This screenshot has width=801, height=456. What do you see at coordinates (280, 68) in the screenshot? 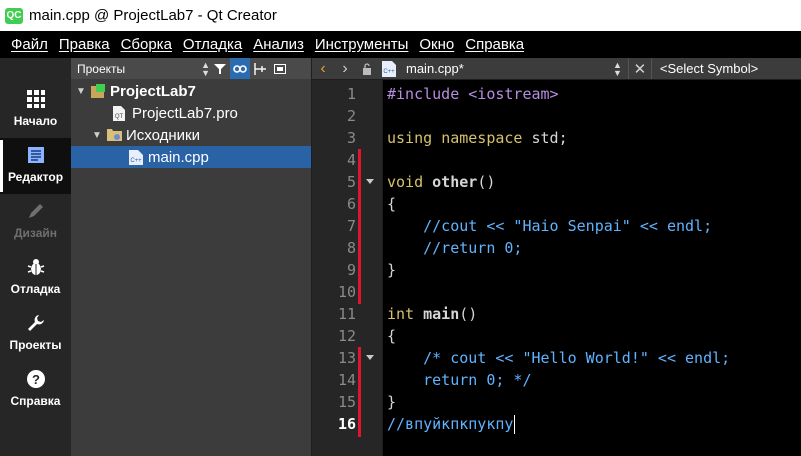
I see `close-pane-icon` at bounding box center [280, 68].